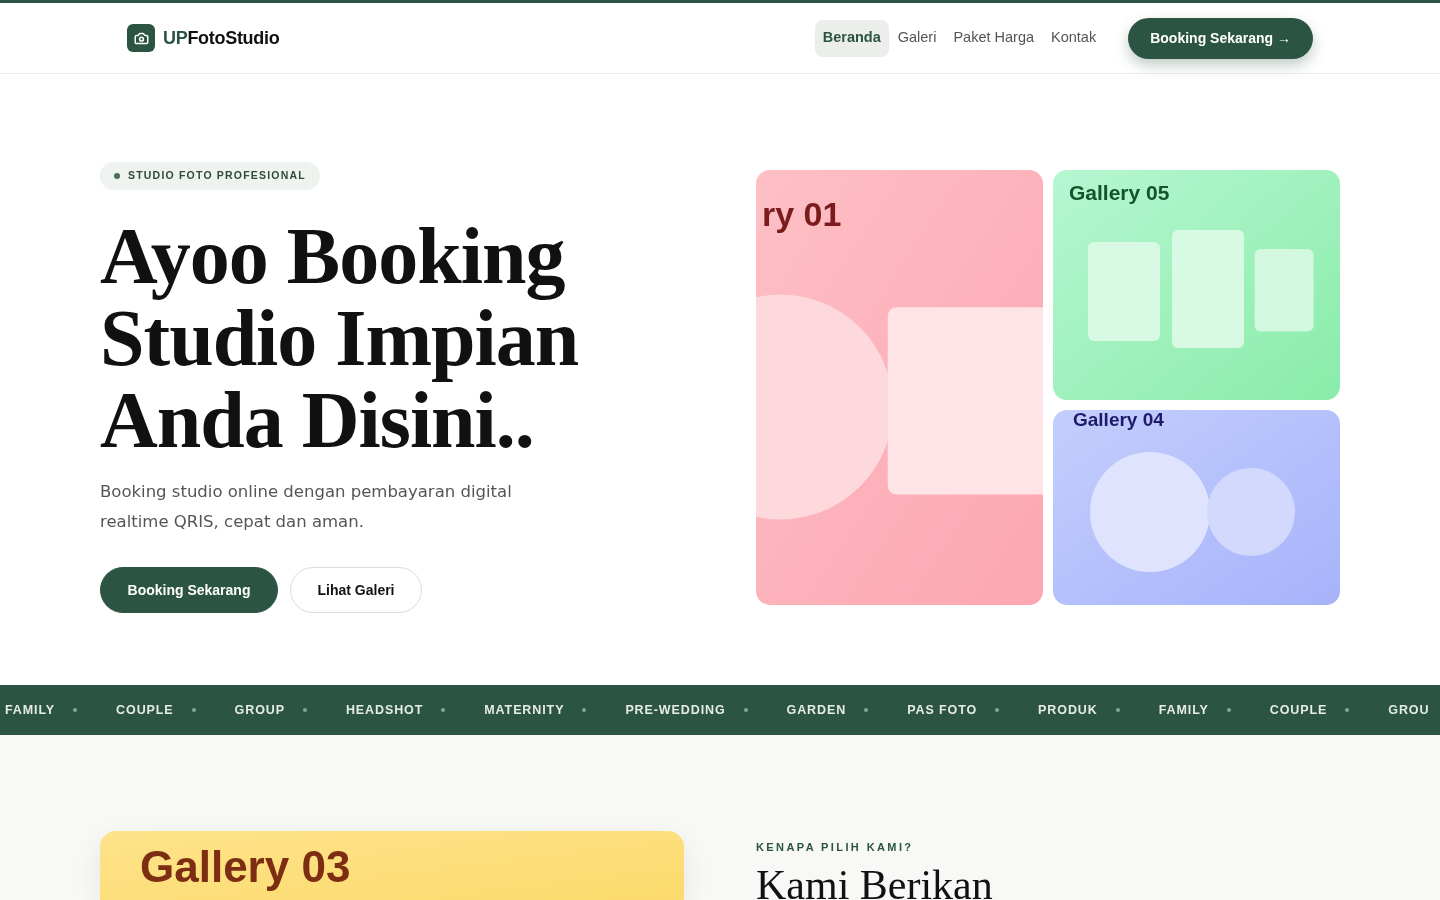  Describe the element at coordinates (1409, 710) in the screenshot. I see `category-label: GROU` at that location.